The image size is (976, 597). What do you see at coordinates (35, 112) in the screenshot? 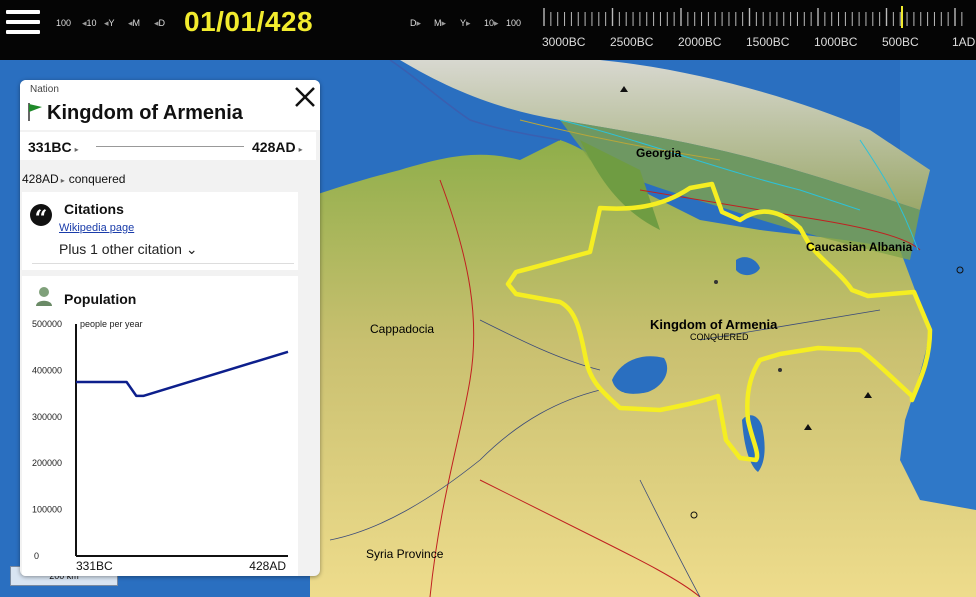
I see `flag-icon` at bounding box center [35, 112].